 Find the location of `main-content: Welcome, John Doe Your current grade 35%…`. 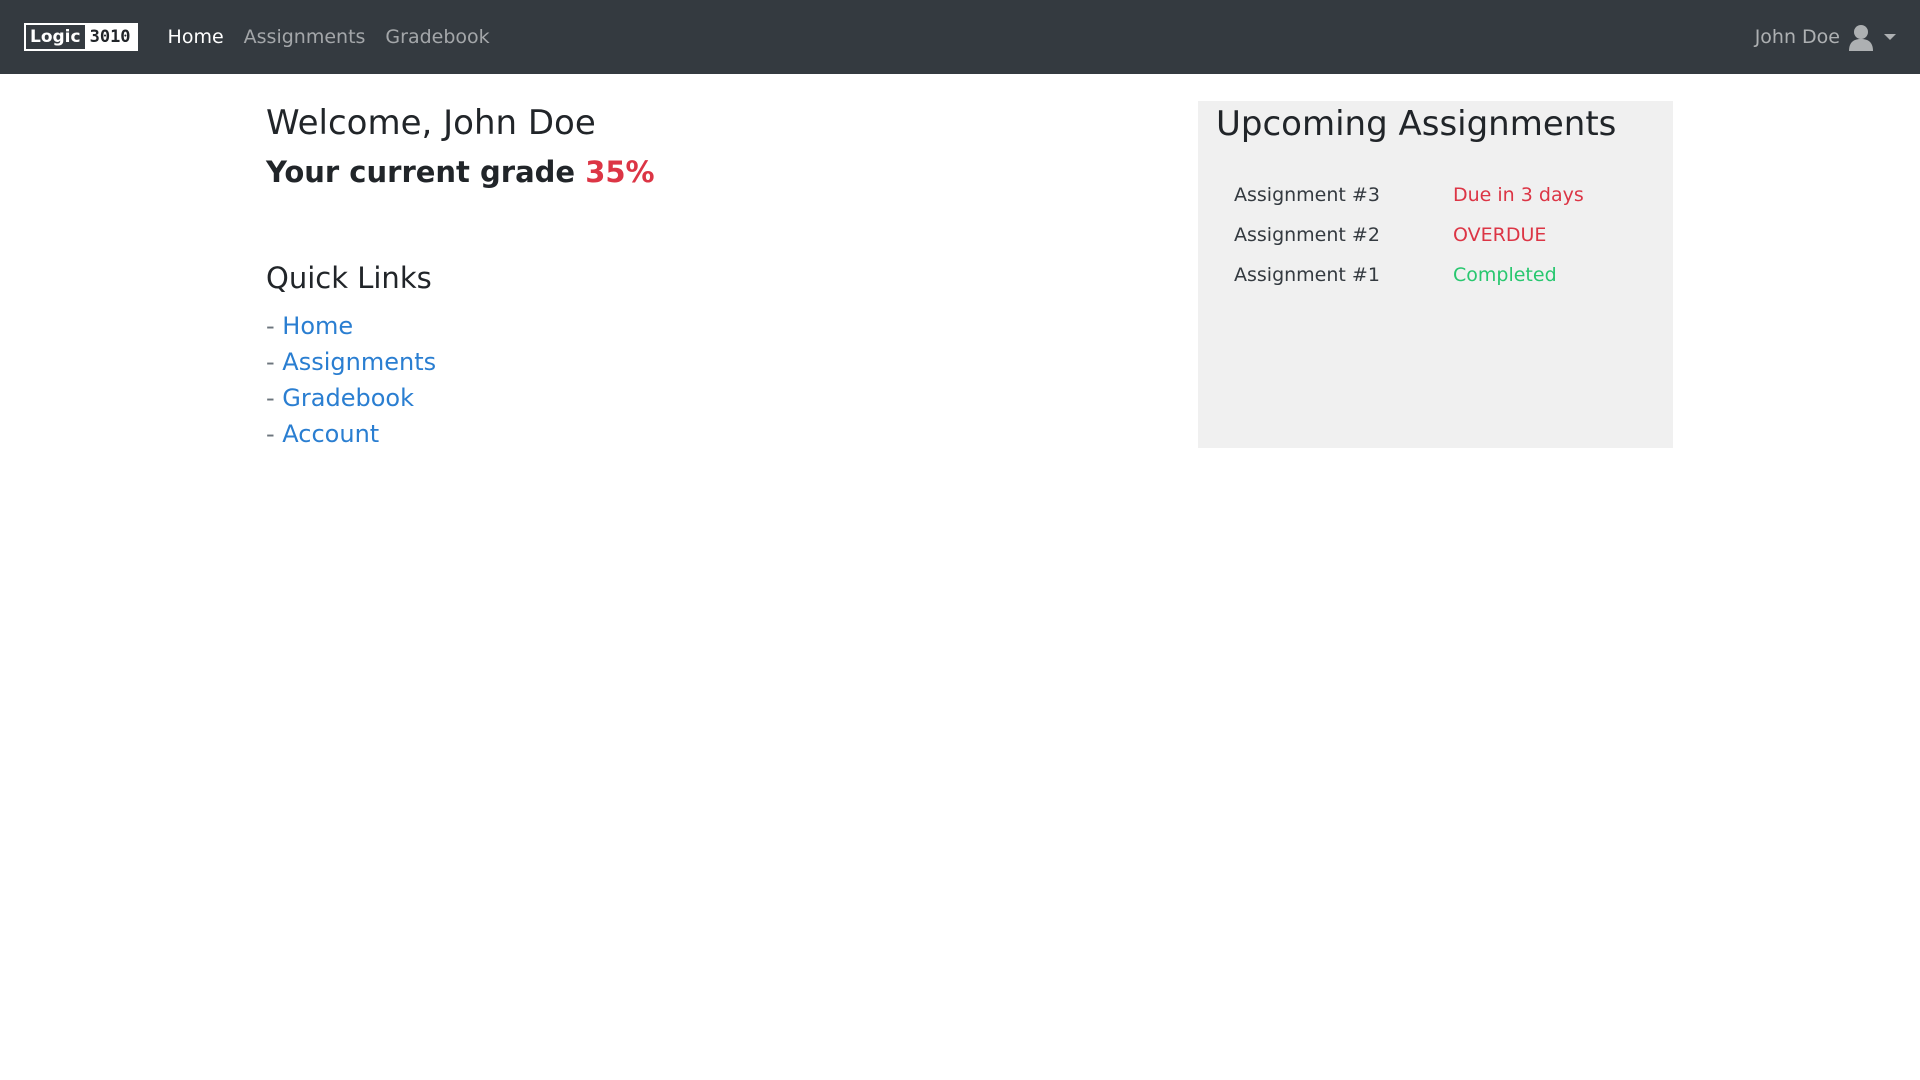

main-content: Welcome, John Doe Your current grade 35%… is located at coordinates (616, 276).